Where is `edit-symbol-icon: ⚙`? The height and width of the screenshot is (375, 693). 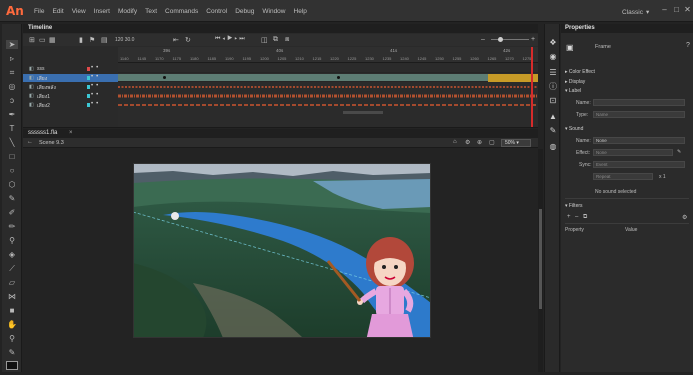
edit-symbol-icon: ⚙ is located at coordinates (467, 142).